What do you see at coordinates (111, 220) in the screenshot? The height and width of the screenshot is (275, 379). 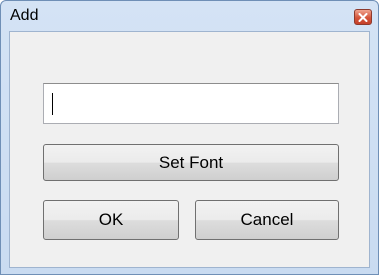 I see `ok-button: OK` at bounding box center [111, 220].